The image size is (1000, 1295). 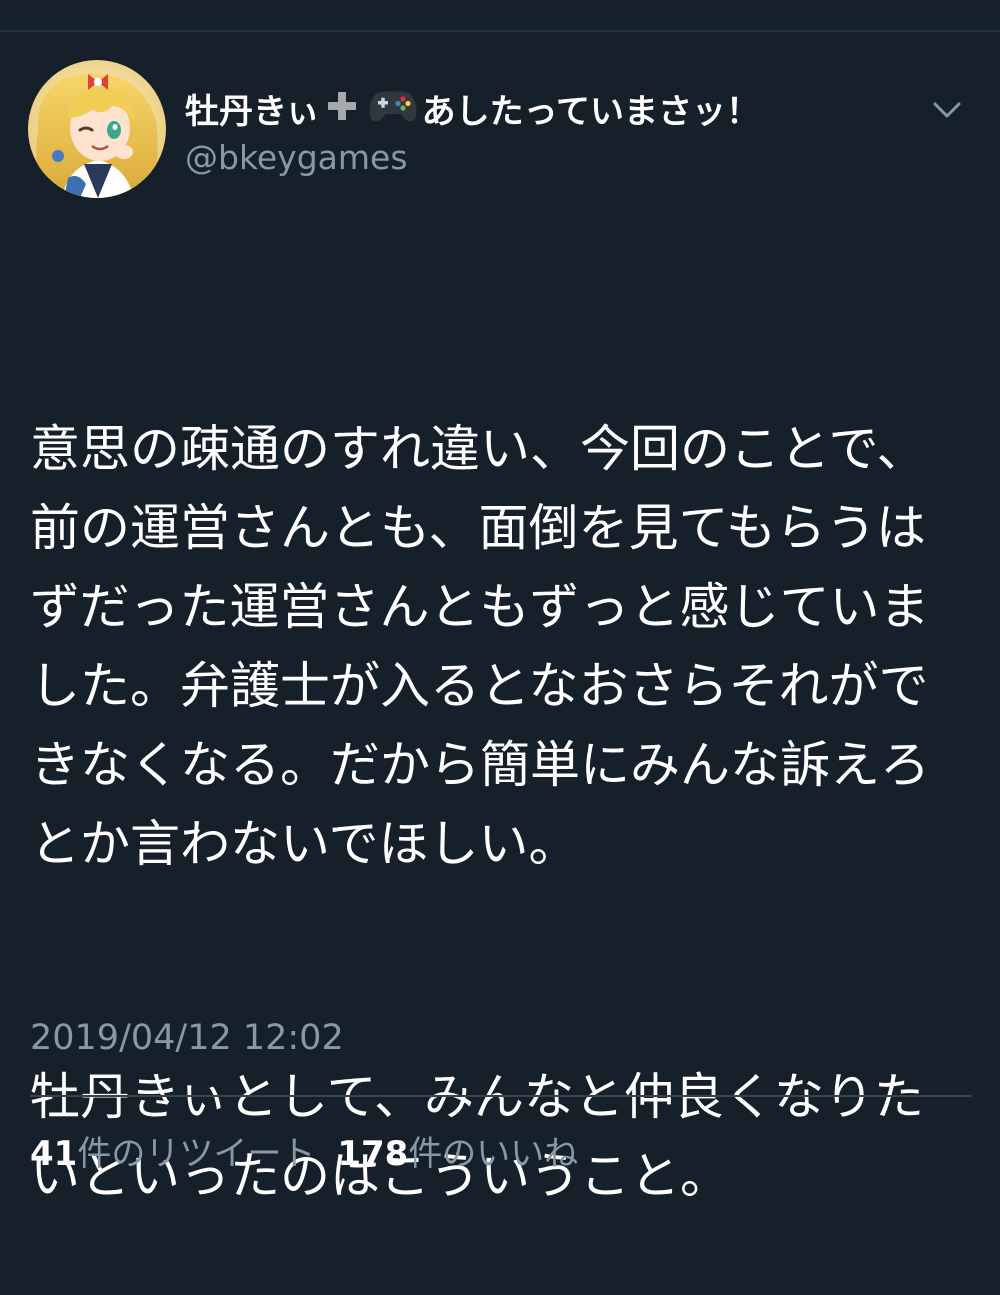 I want to click on top-divider, so click(x=500, y=31).